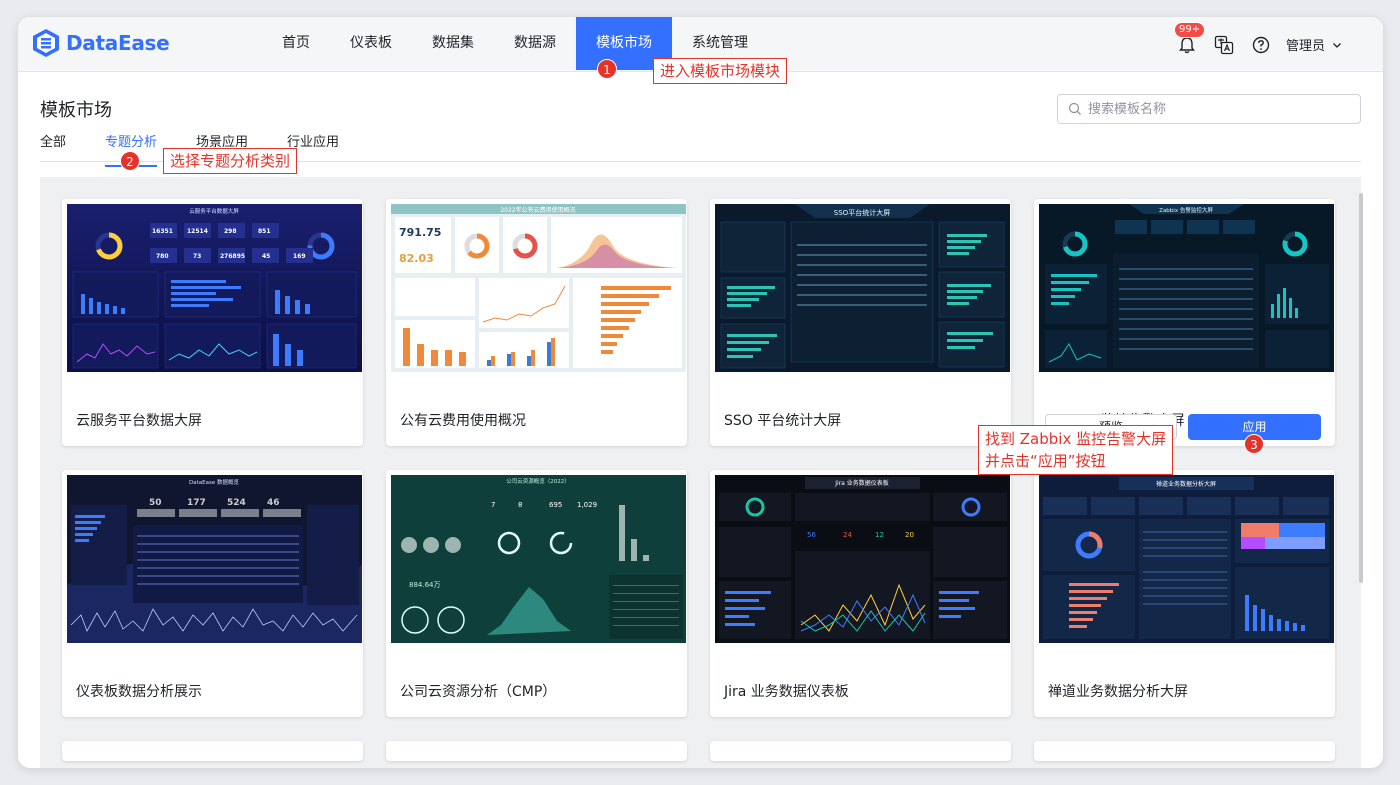 This screenshot has width=1400, height=785. Describe the element at coordinates (1186, 210) in the screenshot. I see `thumb-title: Zabbix 告警监控大屏` at that location.